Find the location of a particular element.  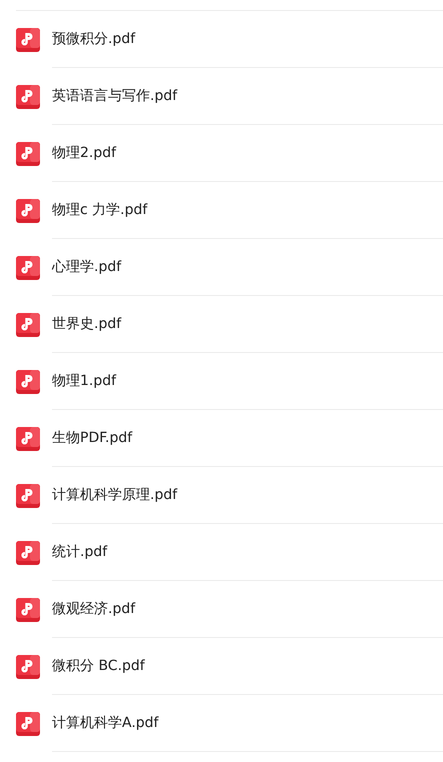

file-name: 物理c 力学.pdf is located at coordinates (100, 210).